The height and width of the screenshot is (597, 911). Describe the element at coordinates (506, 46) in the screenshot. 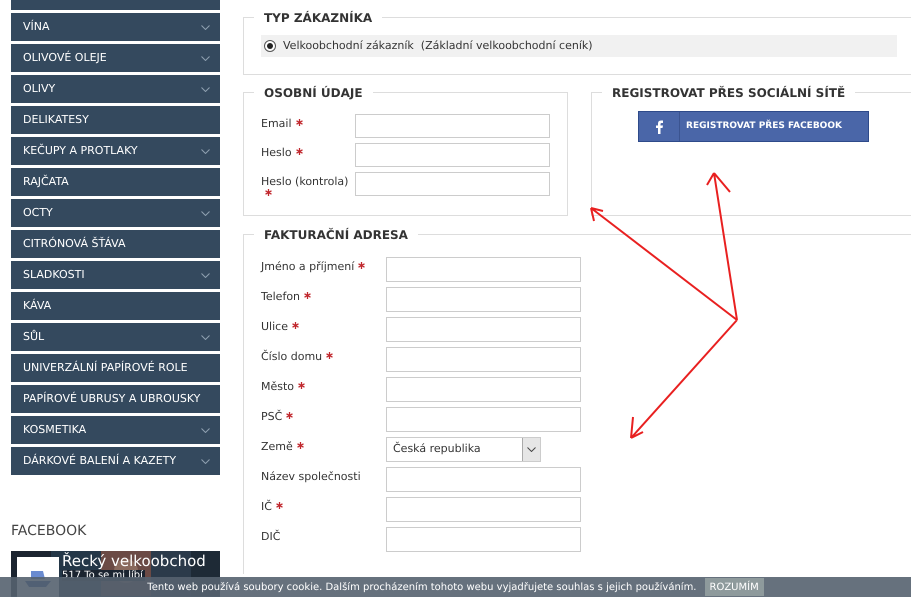

I see `option-note: (Základní velkoobchodní ceník)` at that location.